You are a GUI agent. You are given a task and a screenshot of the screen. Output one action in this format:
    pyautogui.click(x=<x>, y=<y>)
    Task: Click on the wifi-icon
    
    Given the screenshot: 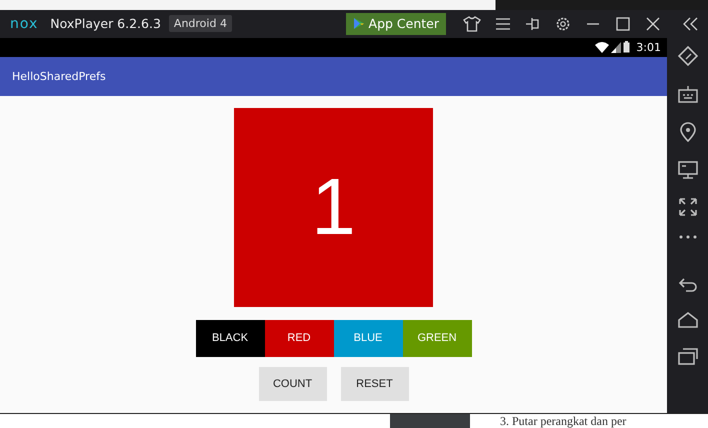 What is the action you would take?
    pyautogui.click(x=602, y=47)
    